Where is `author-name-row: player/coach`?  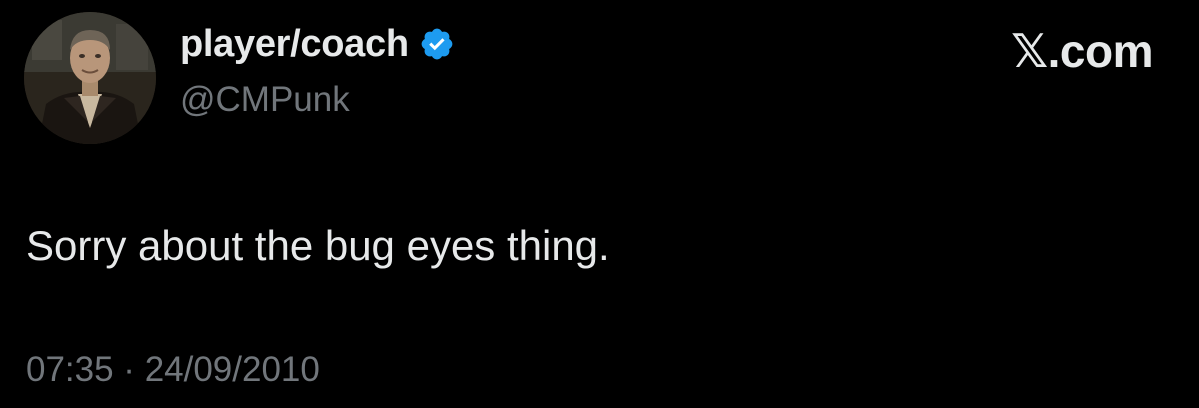 author-name-row: player/coach is located at coordinates (317, 44).